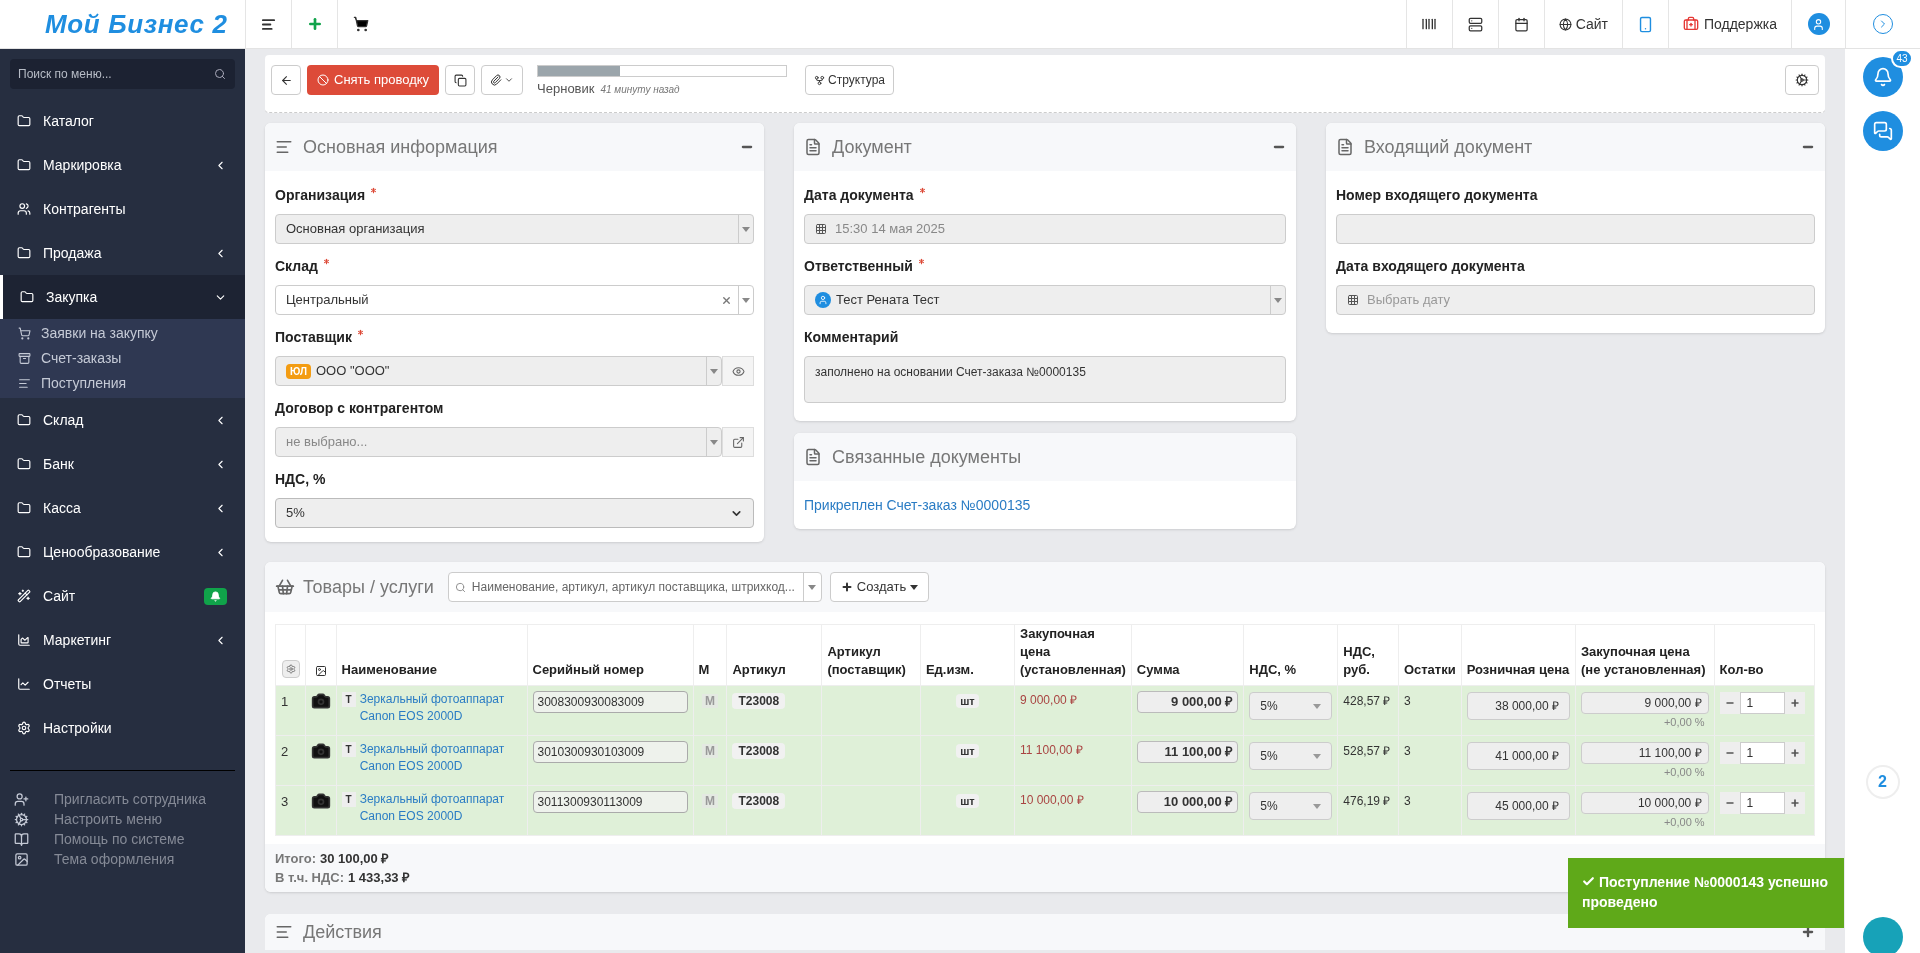  What do you see at coordinates (917, 505) in the screenshot?
I see `related-document-link: Прикреплен Счет-заказ №0000135` at bounding box center [917, 505].